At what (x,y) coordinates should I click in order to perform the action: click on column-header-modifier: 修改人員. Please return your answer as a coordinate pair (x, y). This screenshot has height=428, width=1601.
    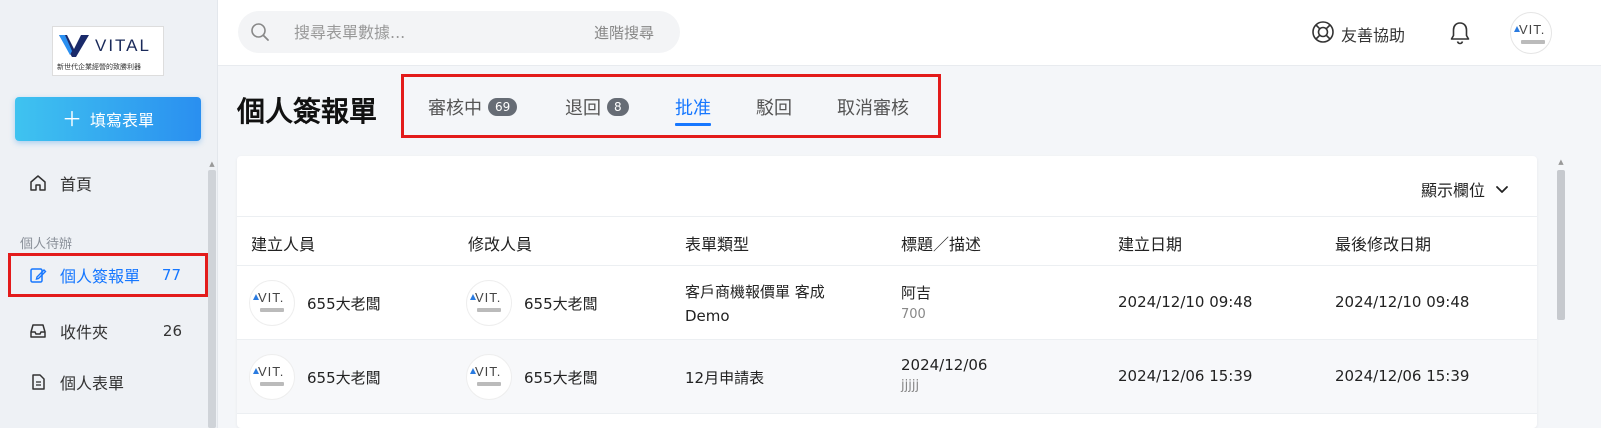
    Looking at the image, I should click on (500, 243).